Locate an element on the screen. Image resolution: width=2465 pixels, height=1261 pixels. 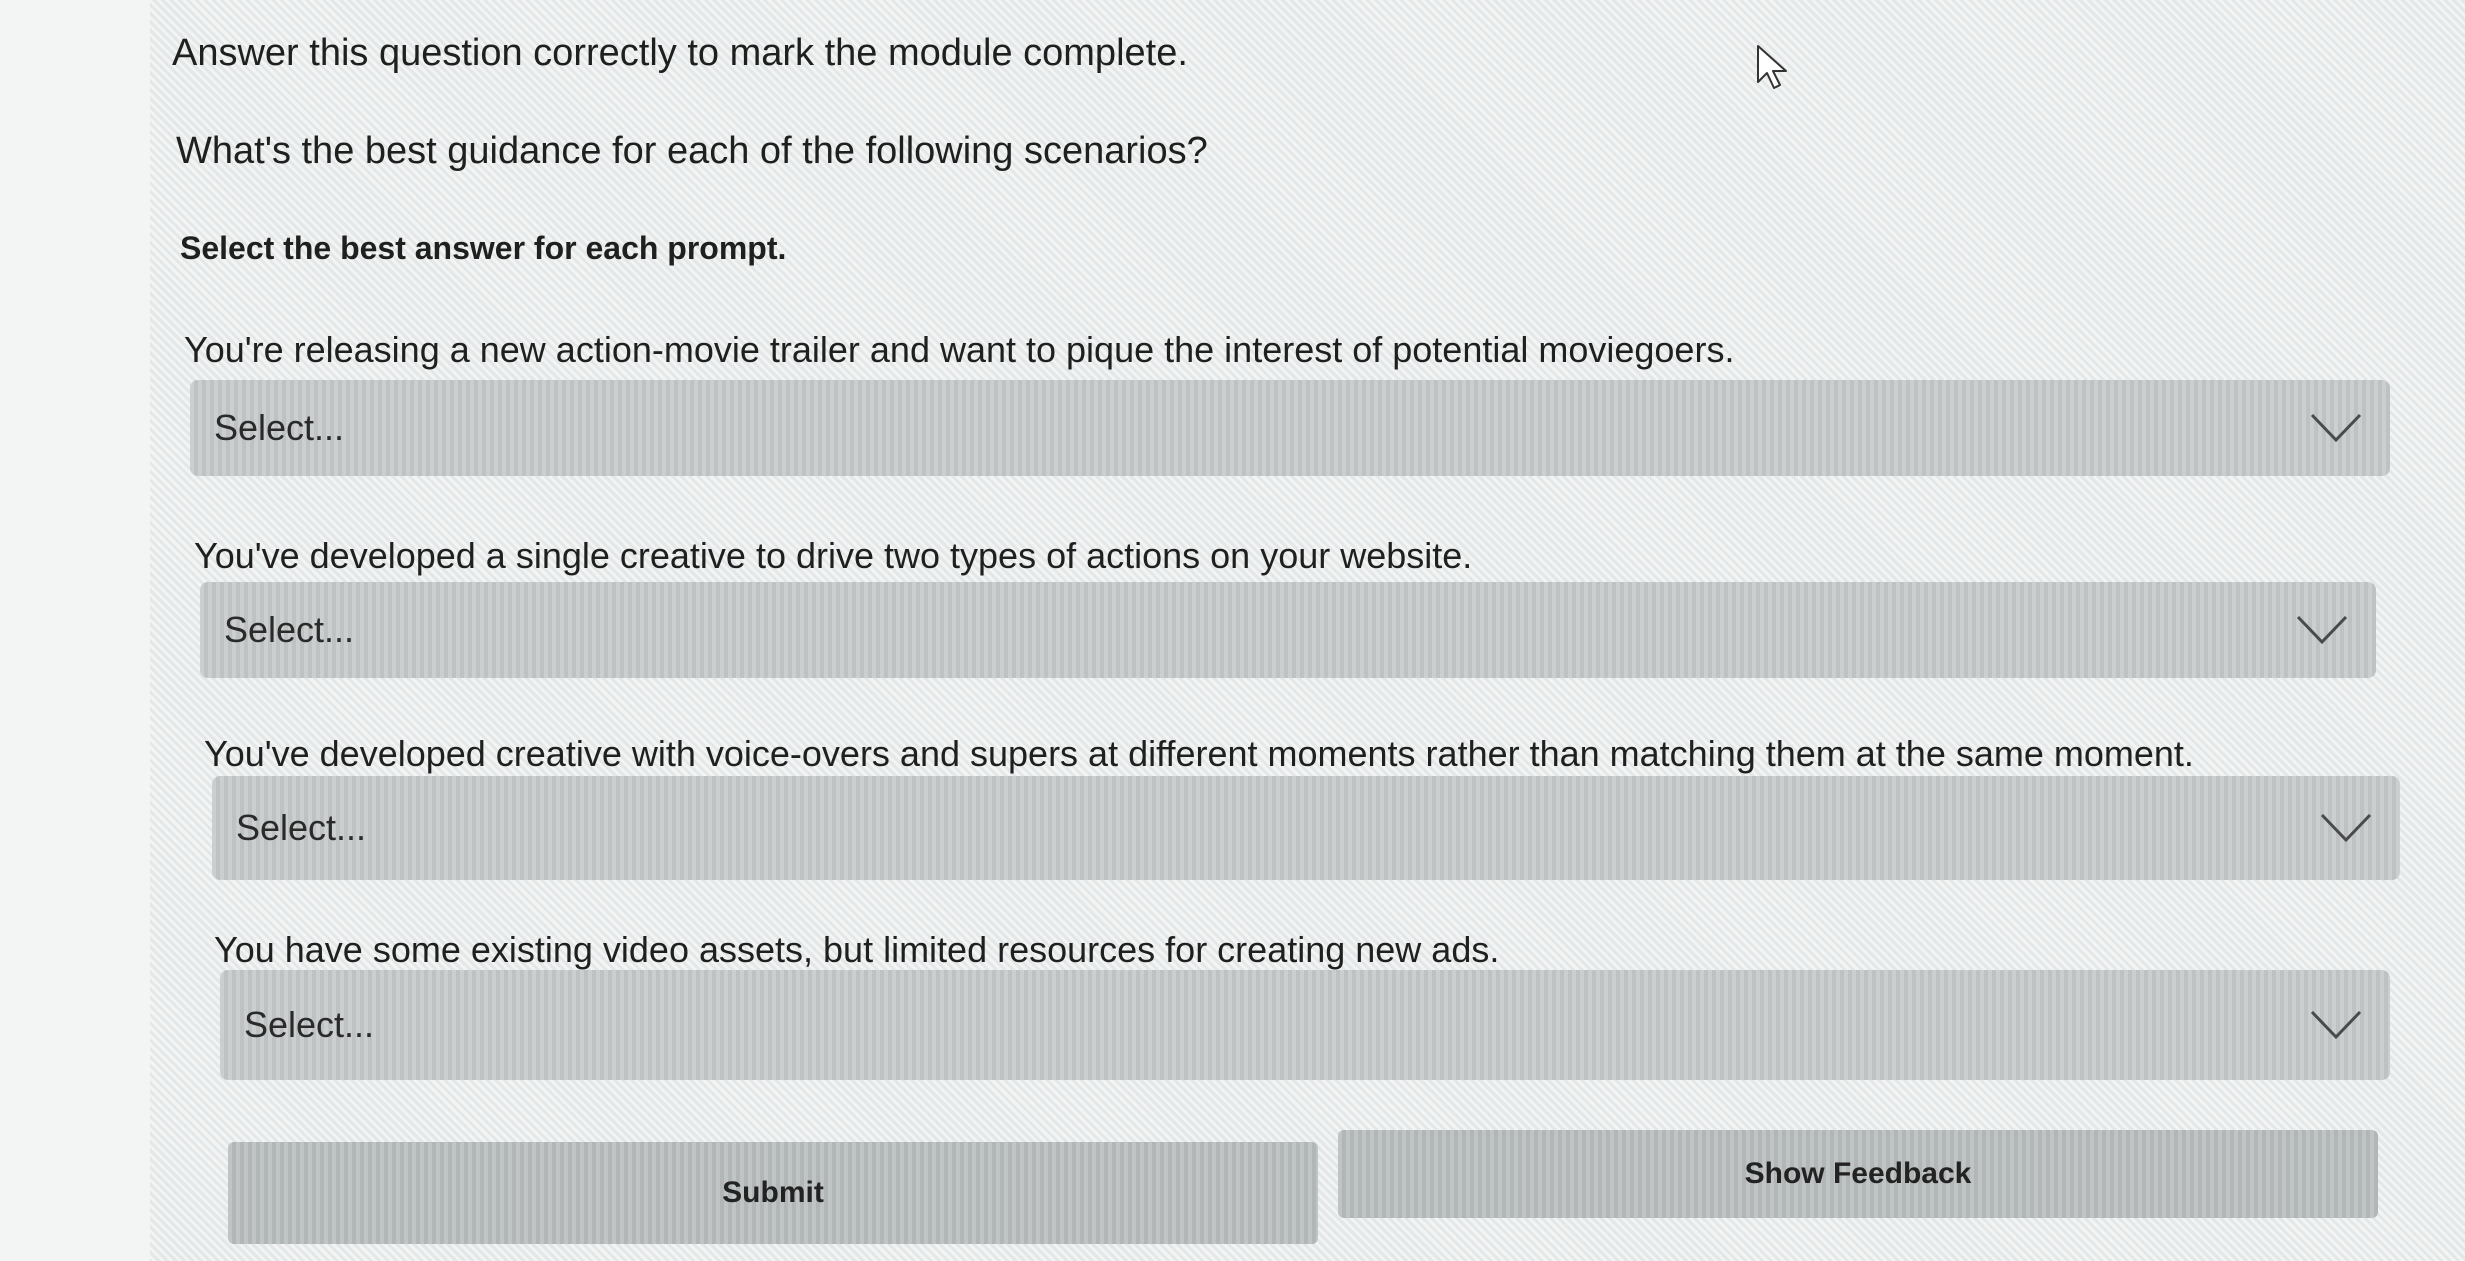
mouse-cursor-icon is located at coordinates (1772, 67).